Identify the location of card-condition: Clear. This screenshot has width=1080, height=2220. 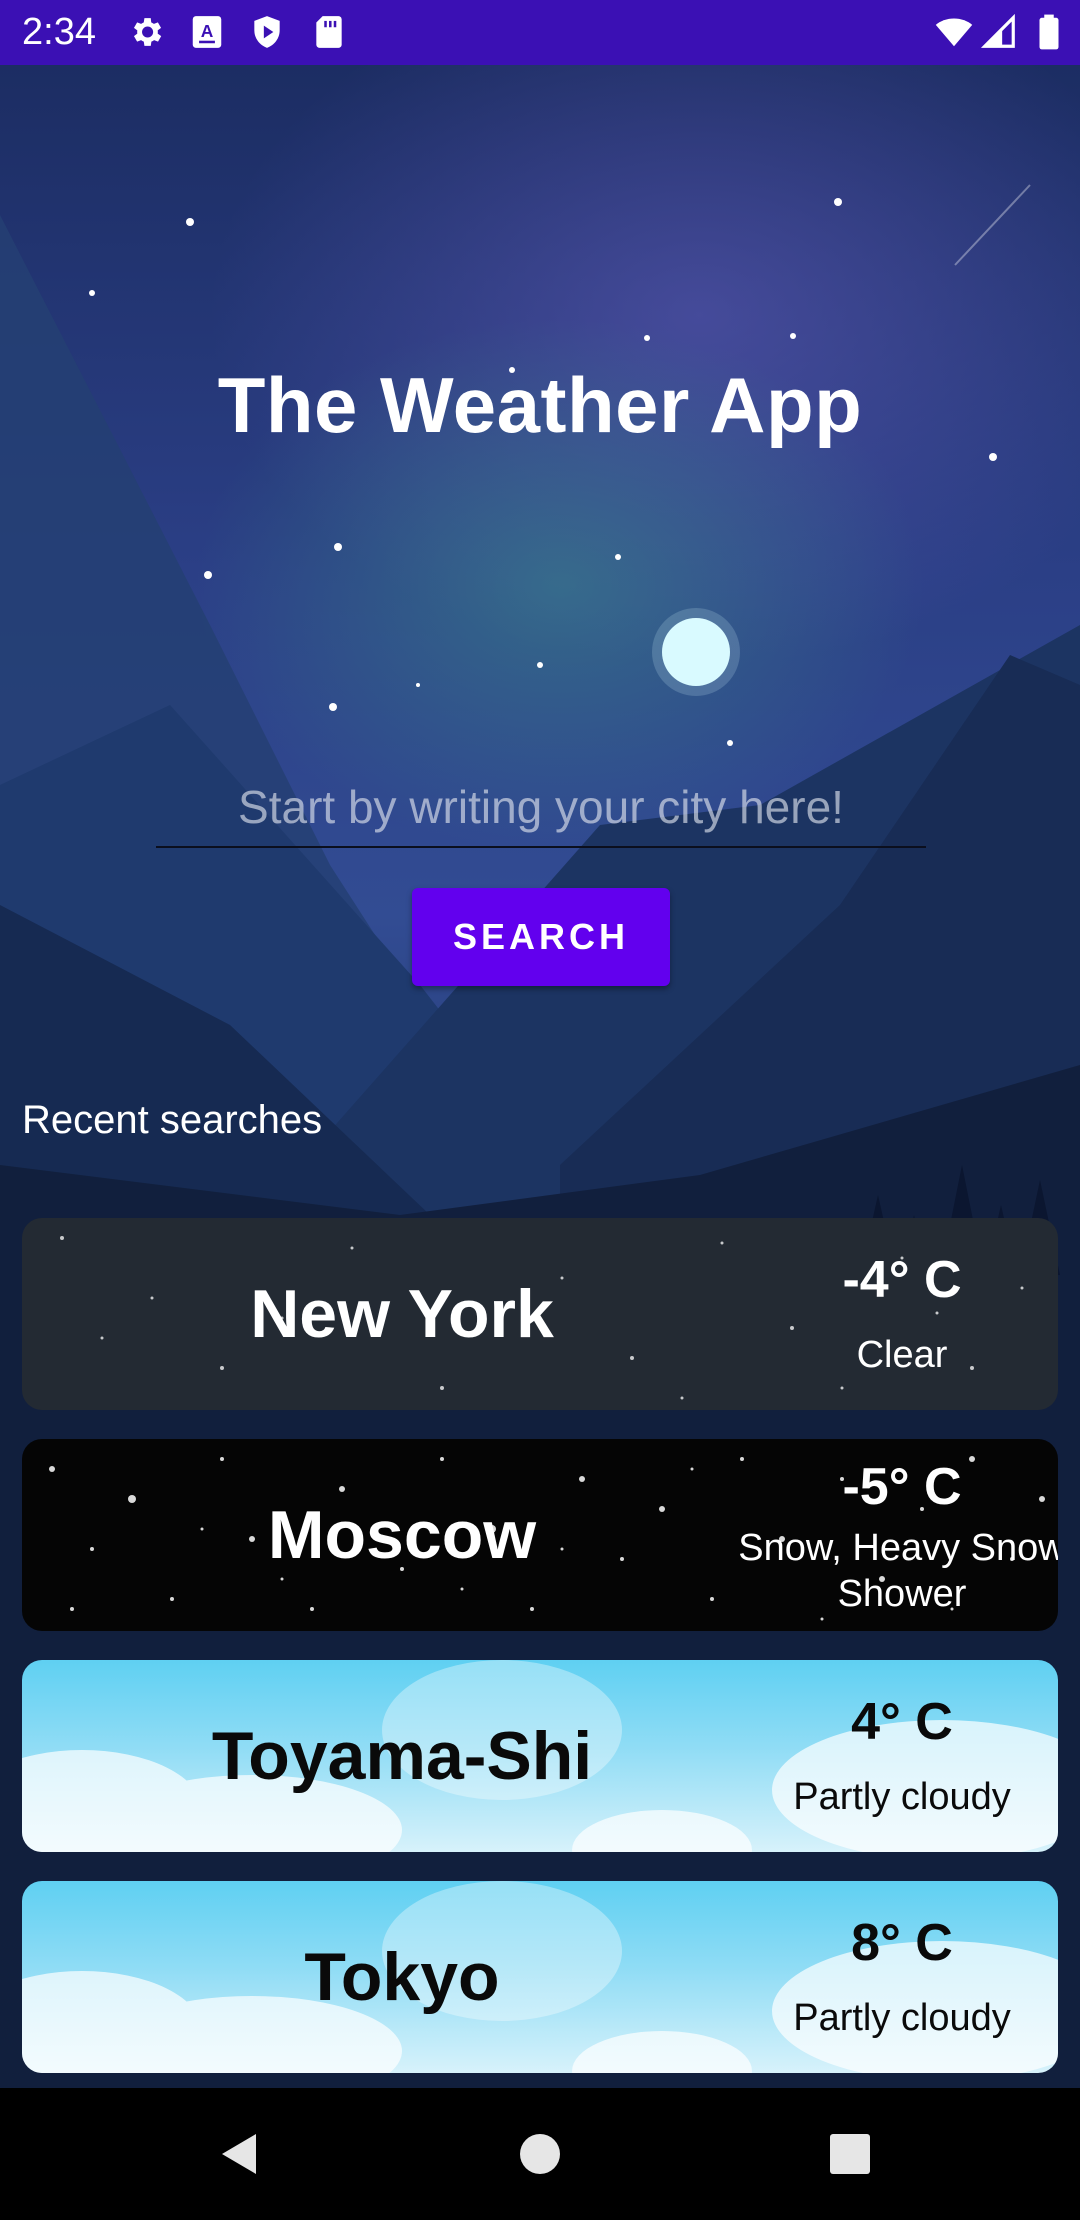
(902, 1355).